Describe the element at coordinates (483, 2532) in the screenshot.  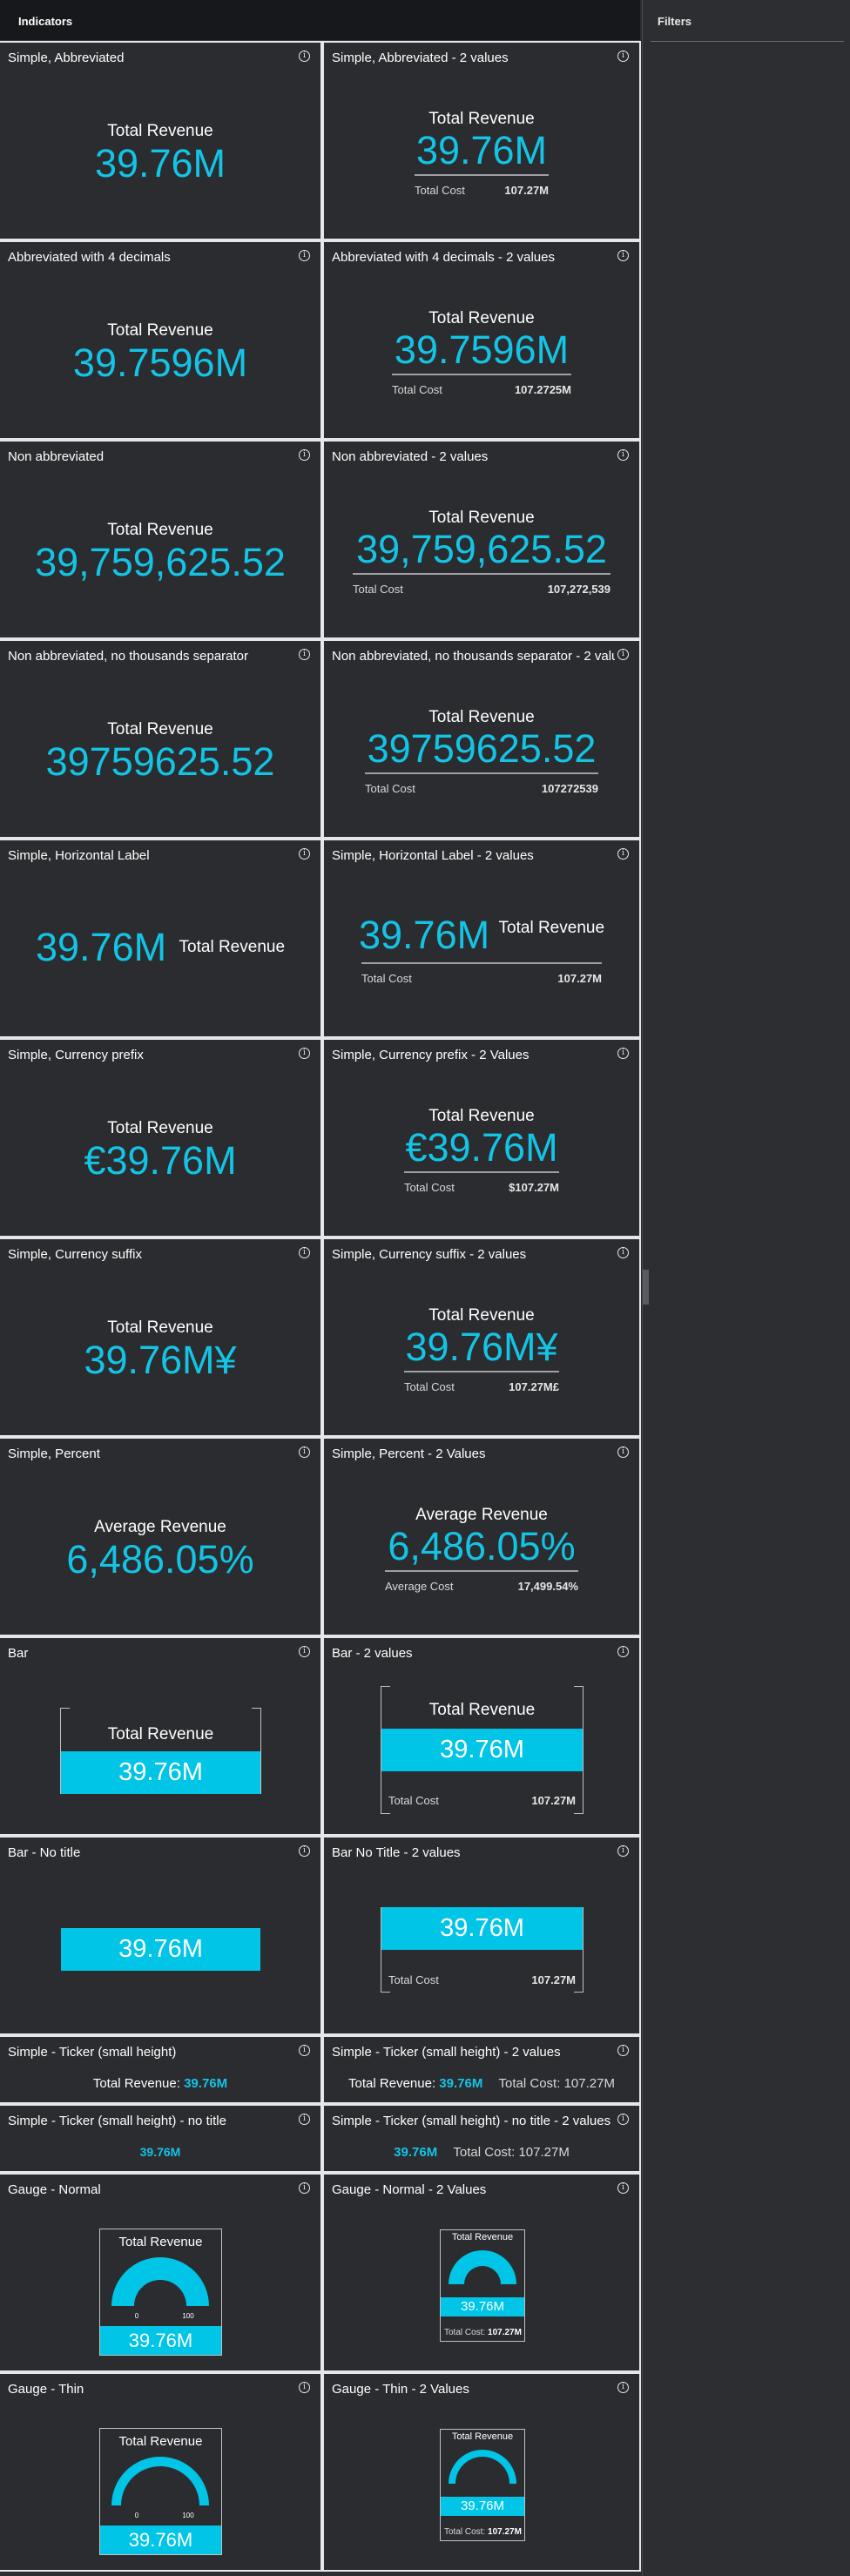
I see `secondary-block: Total Cost: 107.27M` at that location.